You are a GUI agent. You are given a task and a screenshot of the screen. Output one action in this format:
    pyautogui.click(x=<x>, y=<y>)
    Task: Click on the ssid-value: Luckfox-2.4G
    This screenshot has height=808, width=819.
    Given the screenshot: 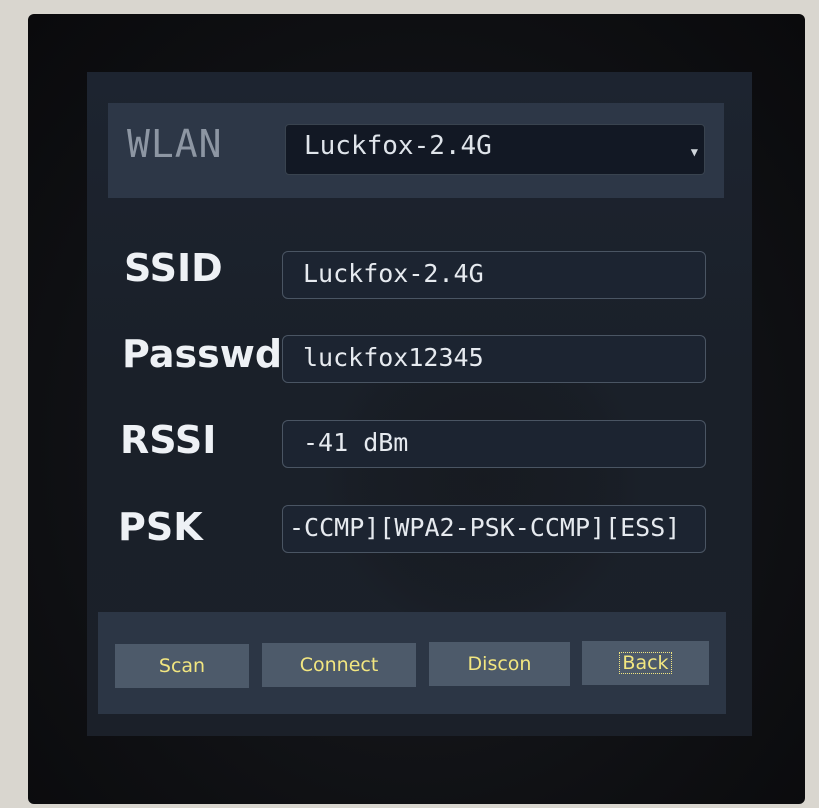 What is the action you would take?
    pyautogui.click(x=393, y=273)
    